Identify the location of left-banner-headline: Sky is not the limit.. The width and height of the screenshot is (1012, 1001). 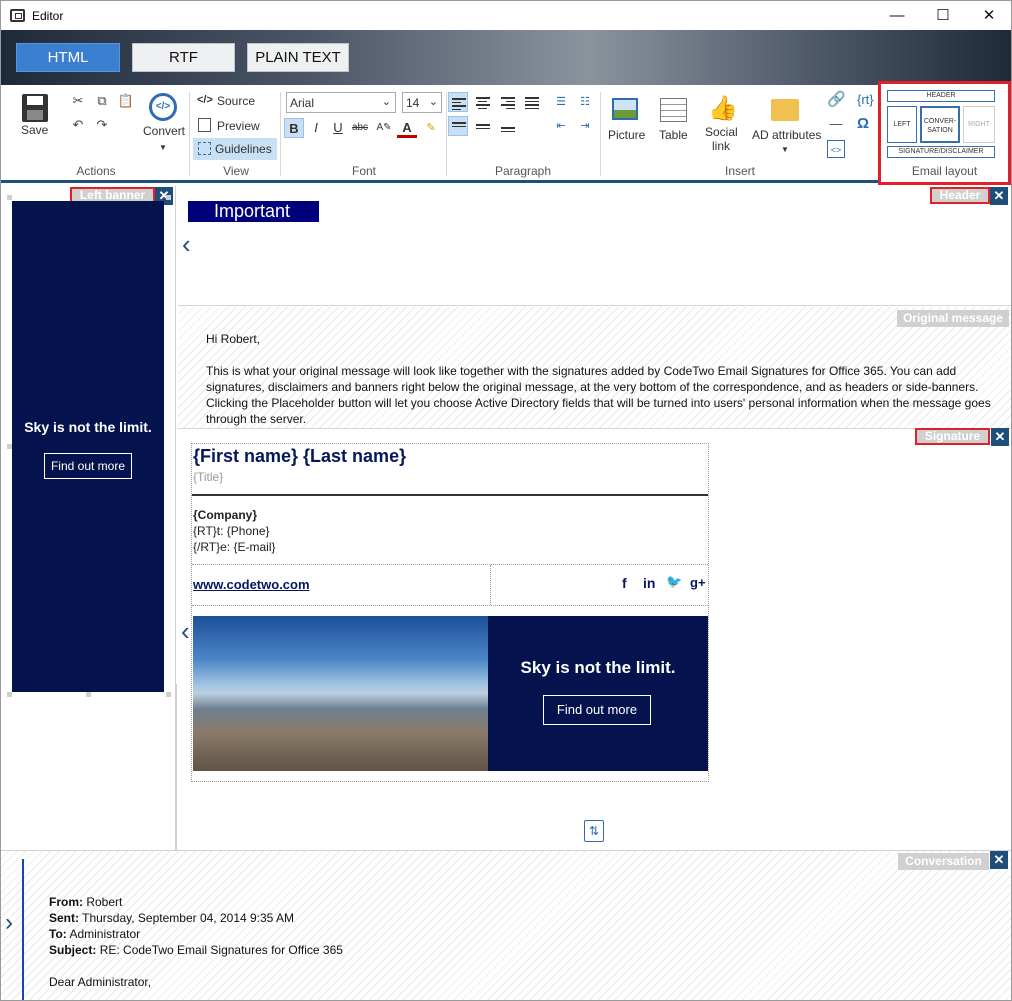
(88, 427).